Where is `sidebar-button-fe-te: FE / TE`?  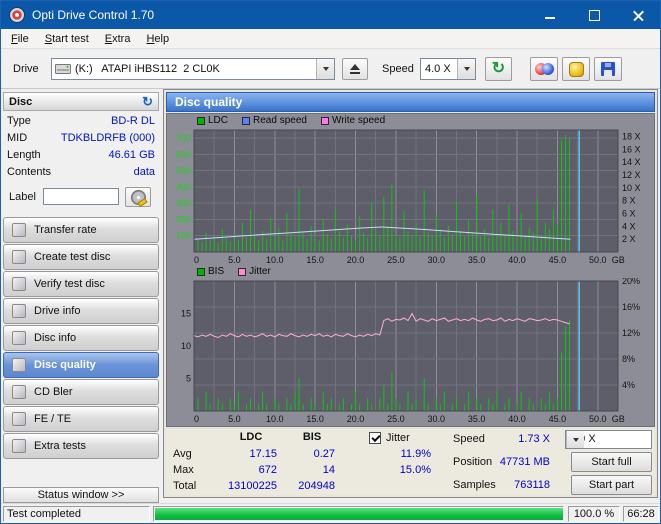
sidebar-button-fe-te: FE / TE is located at coordinates (81, 419).